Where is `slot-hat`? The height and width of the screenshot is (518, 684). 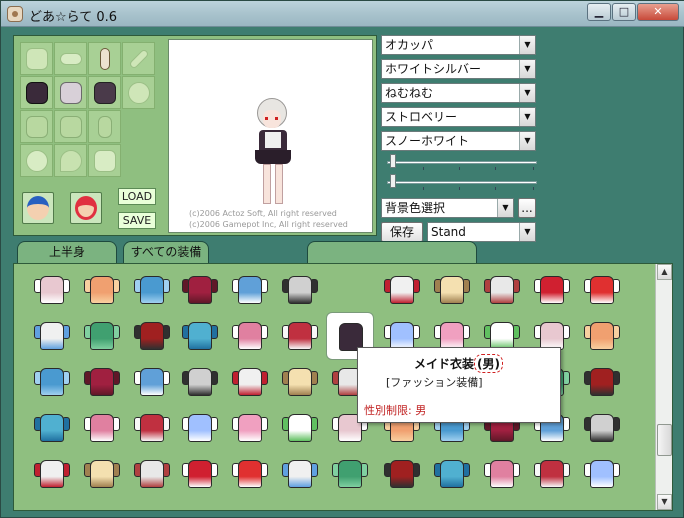
slot-hat is located at coordinates (36, 58).